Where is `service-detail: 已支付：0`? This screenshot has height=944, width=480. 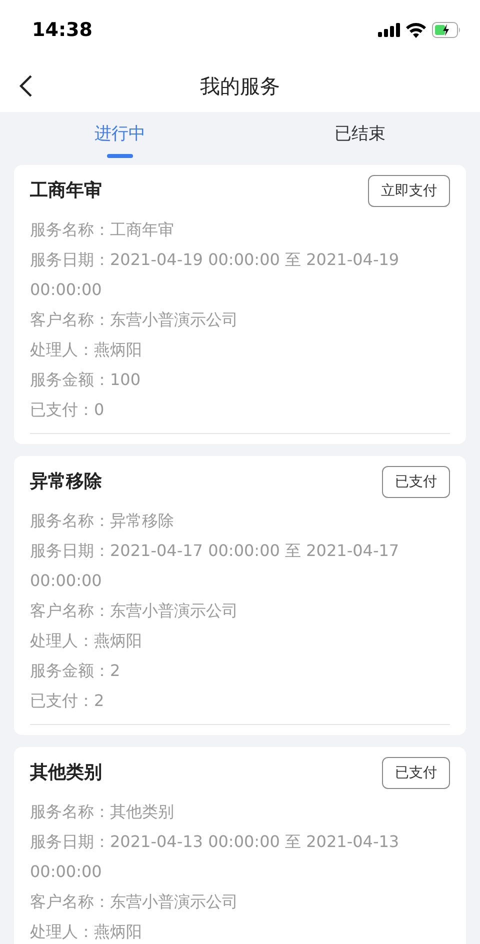 service-detail: 已支付：0 is located at coordinates (68, 410).